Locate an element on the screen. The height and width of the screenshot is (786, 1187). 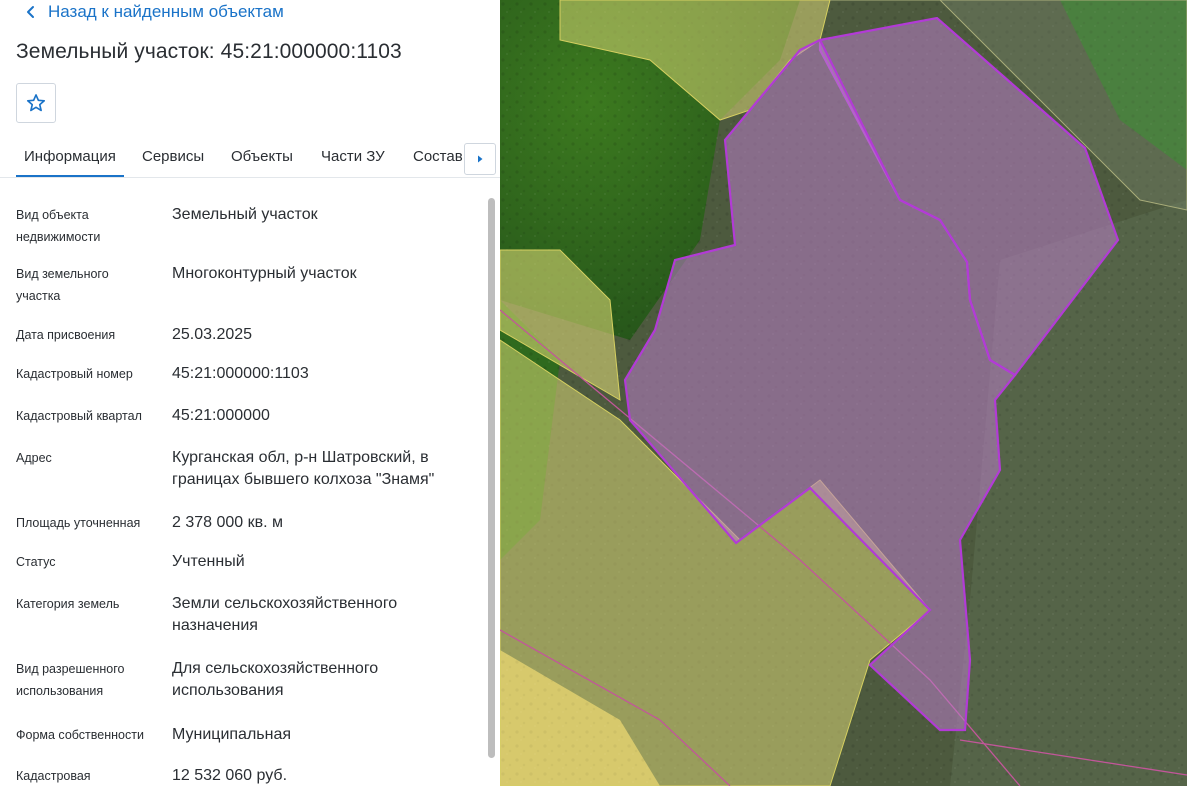
field-label: Кадастровый квартал is located at coordinates (79, 416).